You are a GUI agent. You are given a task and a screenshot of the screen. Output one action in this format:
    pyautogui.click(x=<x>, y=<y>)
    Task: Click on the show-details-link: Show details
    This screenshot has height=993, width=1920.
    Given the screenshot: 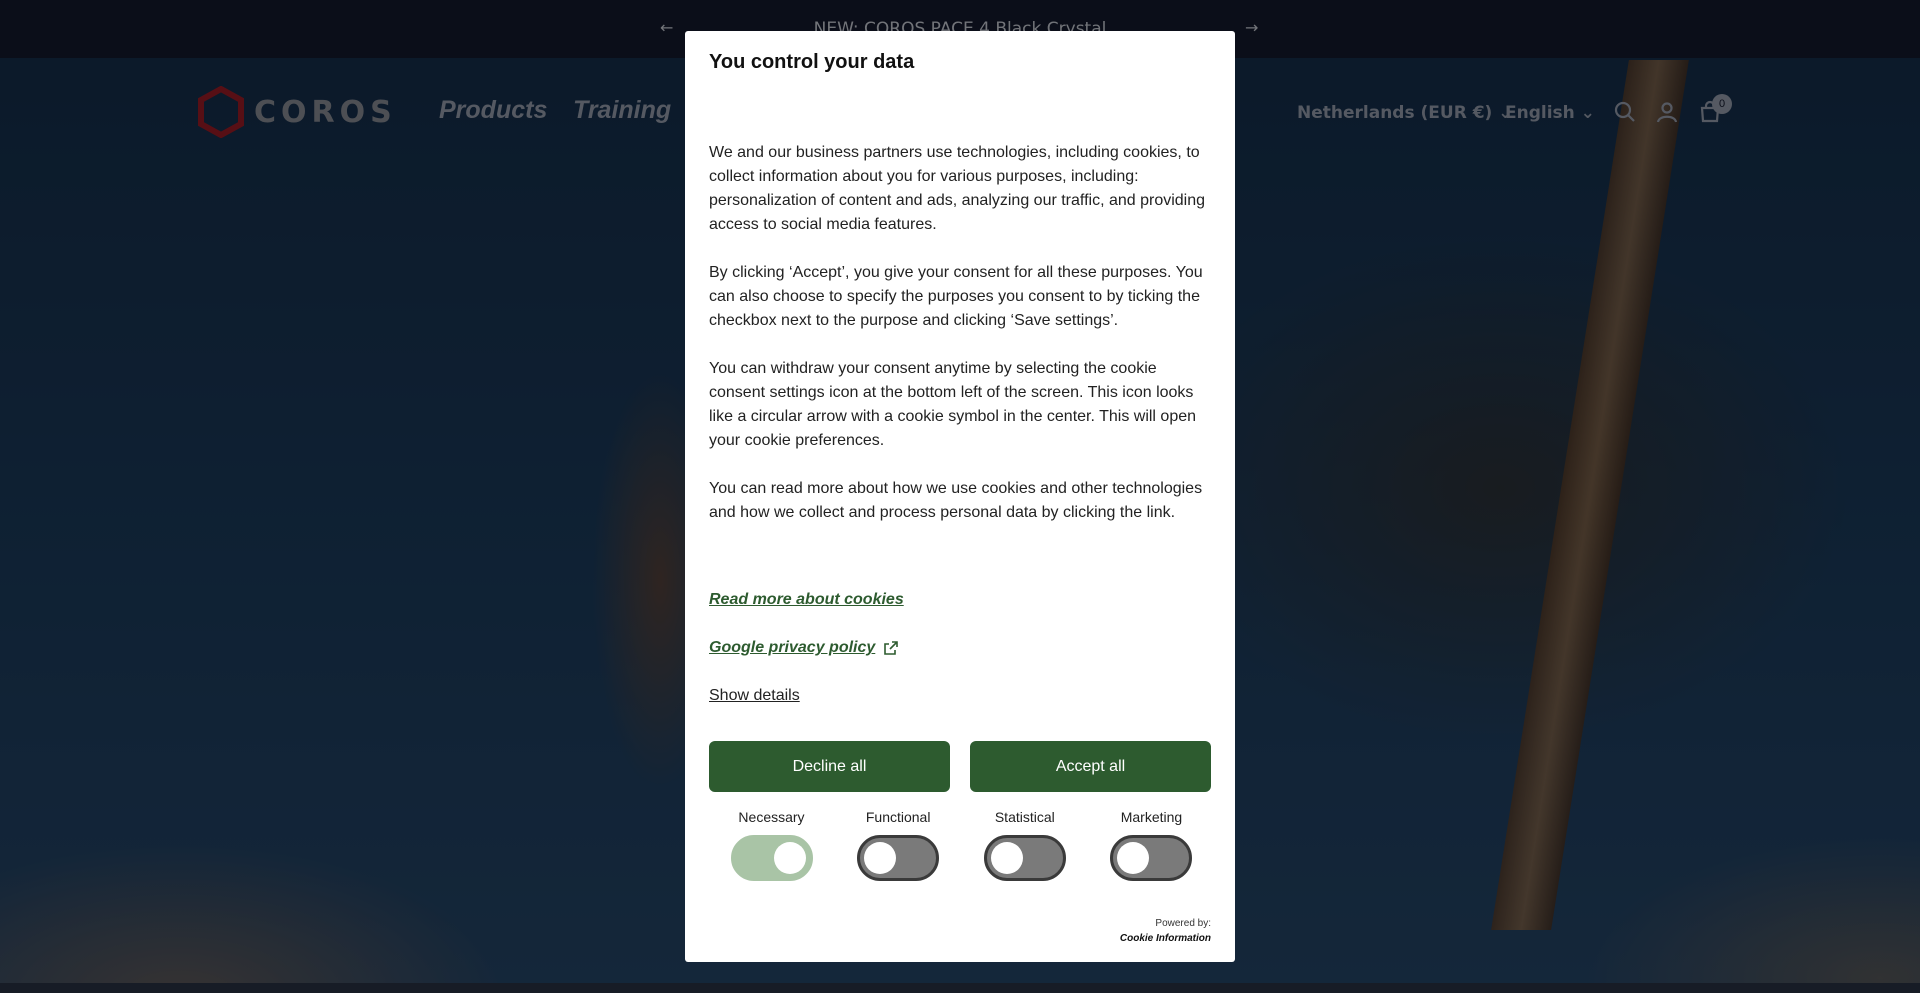 What is the action you would take?
    pyautogui.click(x=754, y=696)
    